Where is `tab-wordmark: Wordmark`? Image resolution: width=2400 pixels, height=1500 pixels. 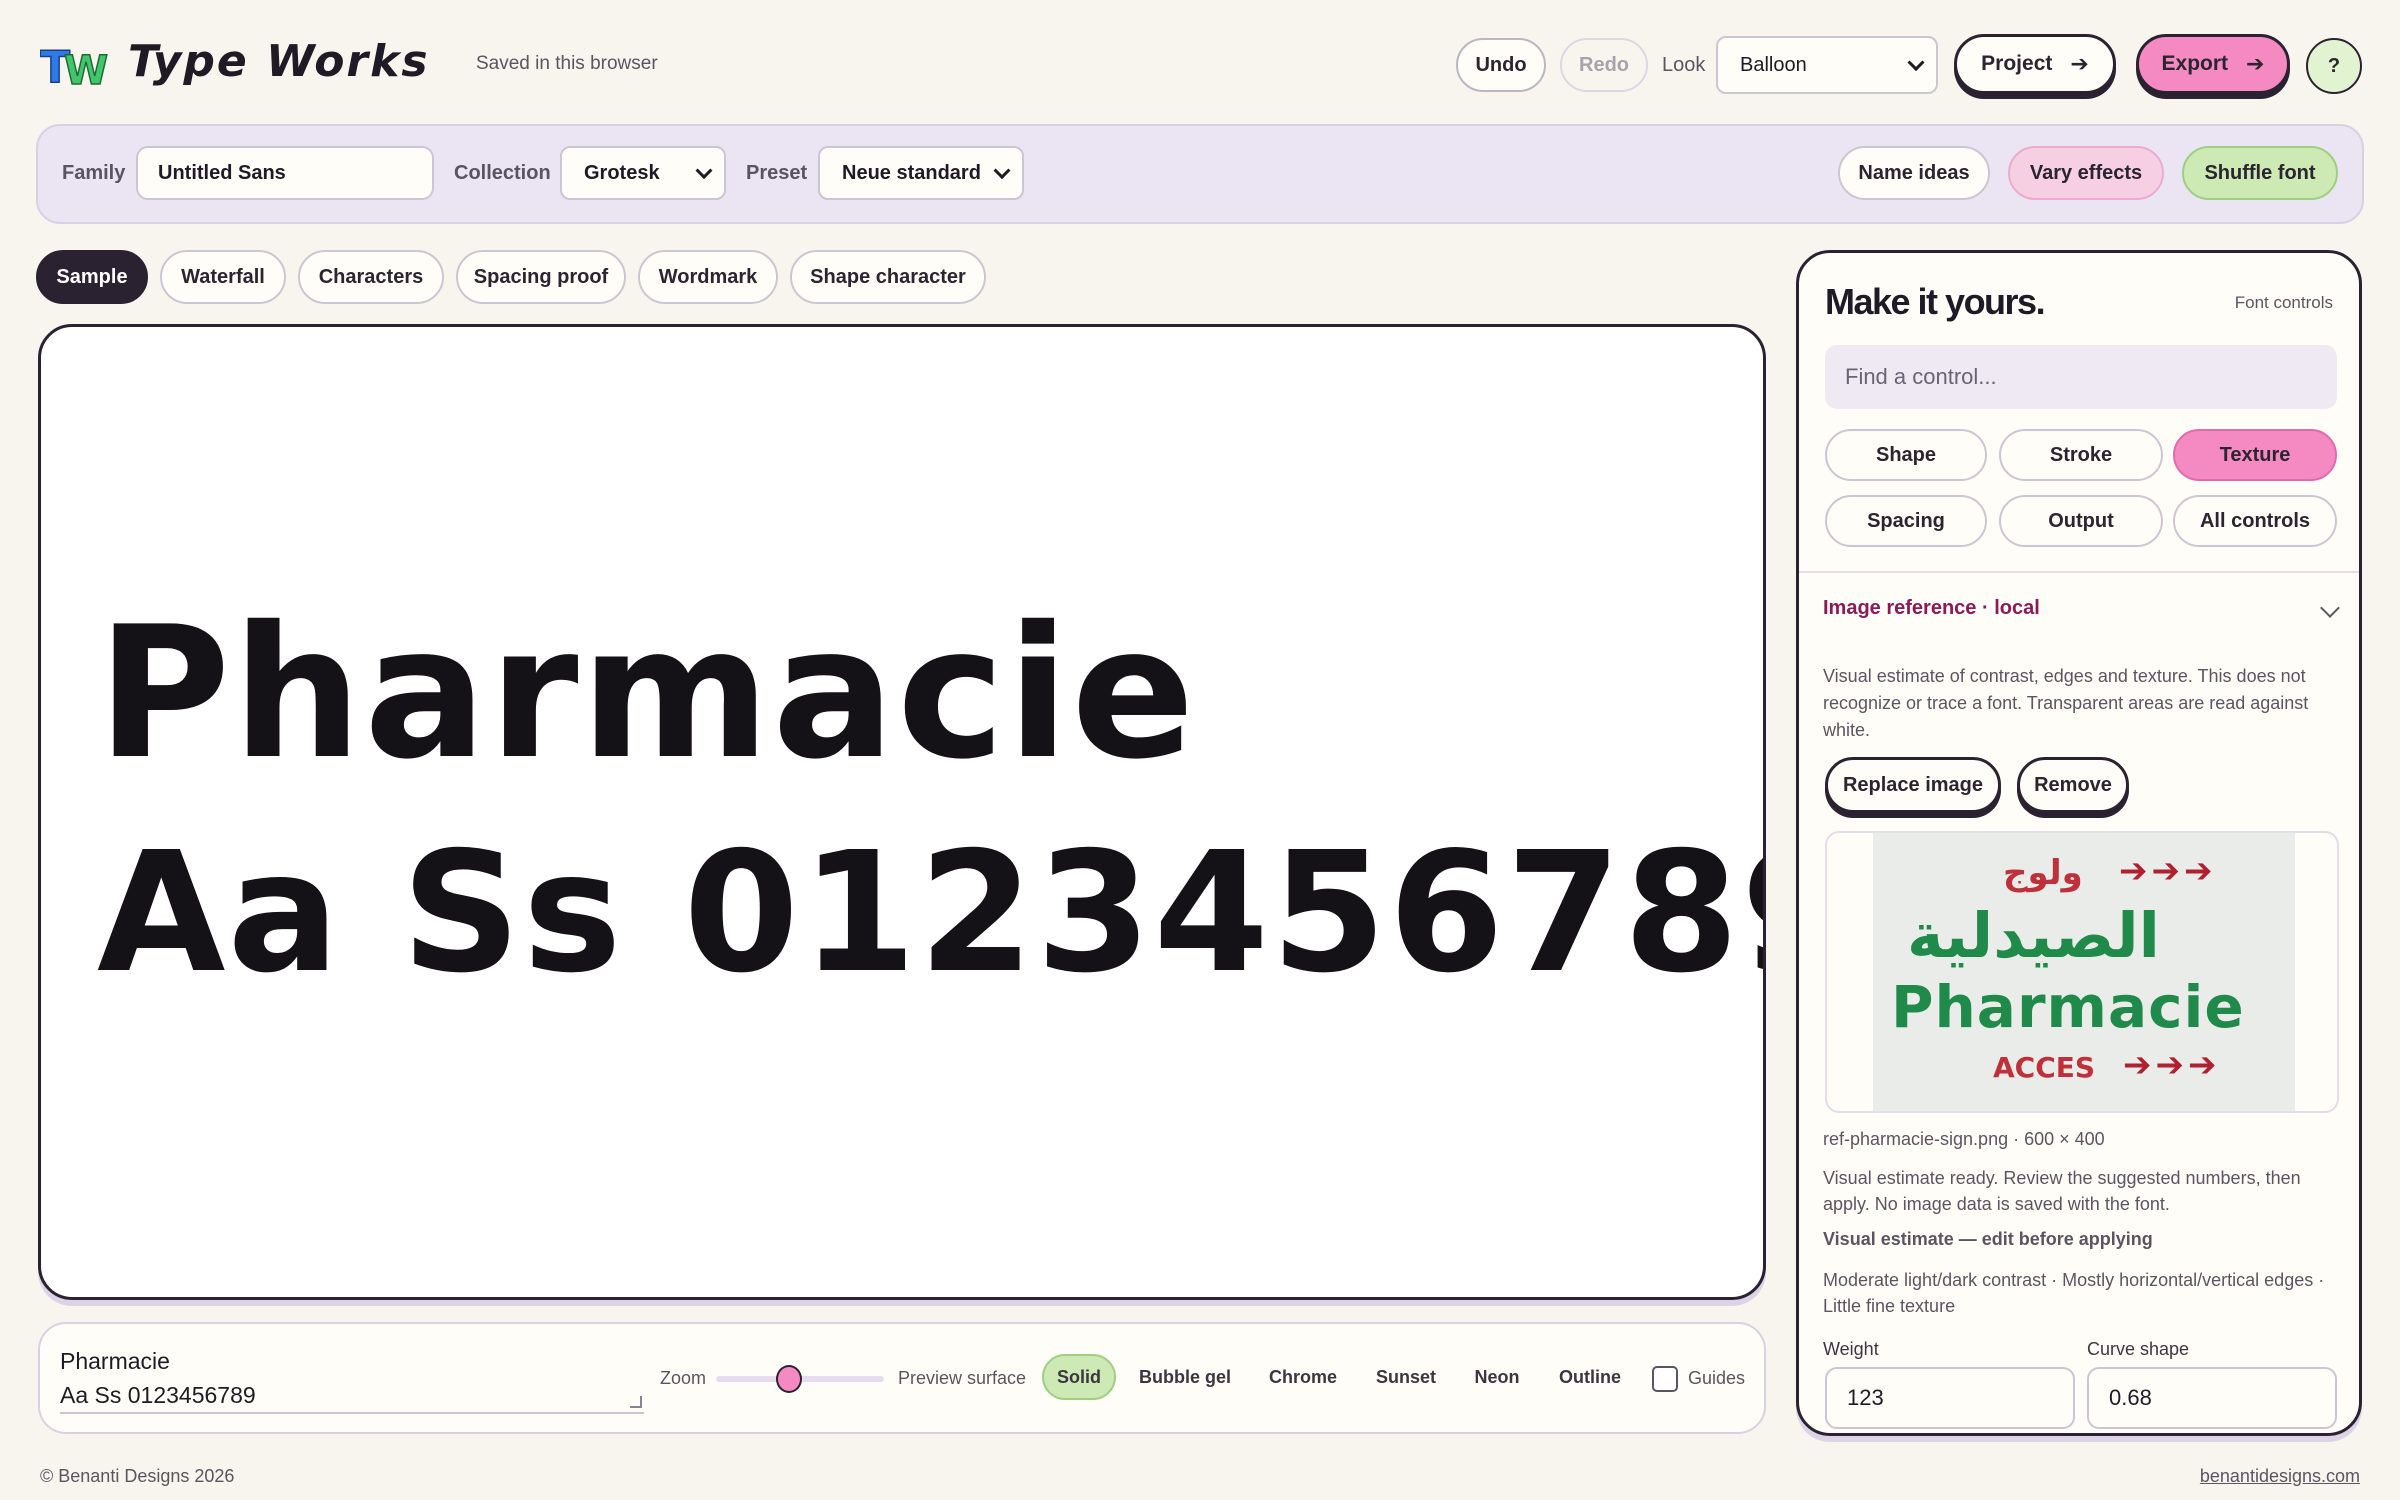
tab-wordmark: Wordmark is located at coordinates (708, 277).